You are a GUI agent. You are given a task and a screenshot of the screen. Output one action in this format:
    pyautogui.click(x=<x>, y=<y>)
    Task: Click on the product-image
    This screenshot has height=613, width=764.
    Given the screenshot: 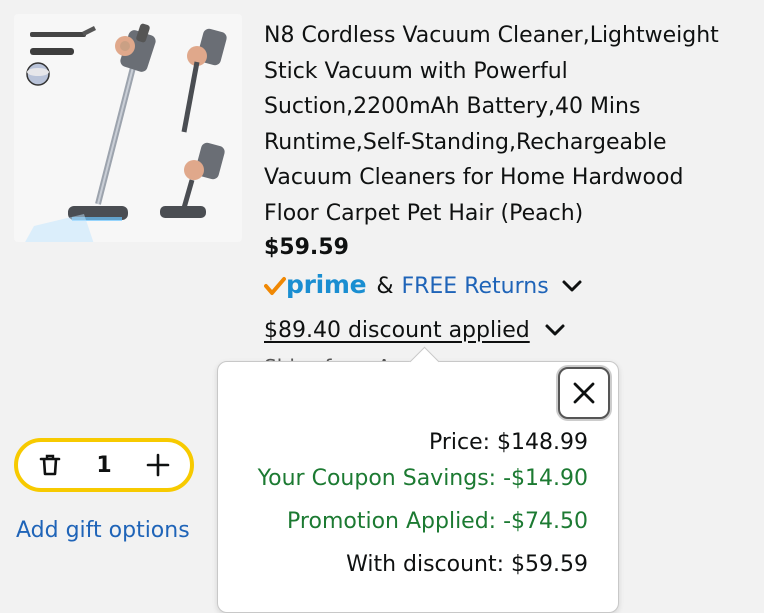 What is the action you would take?
    pyautogui.click(x=128, y=128)
    